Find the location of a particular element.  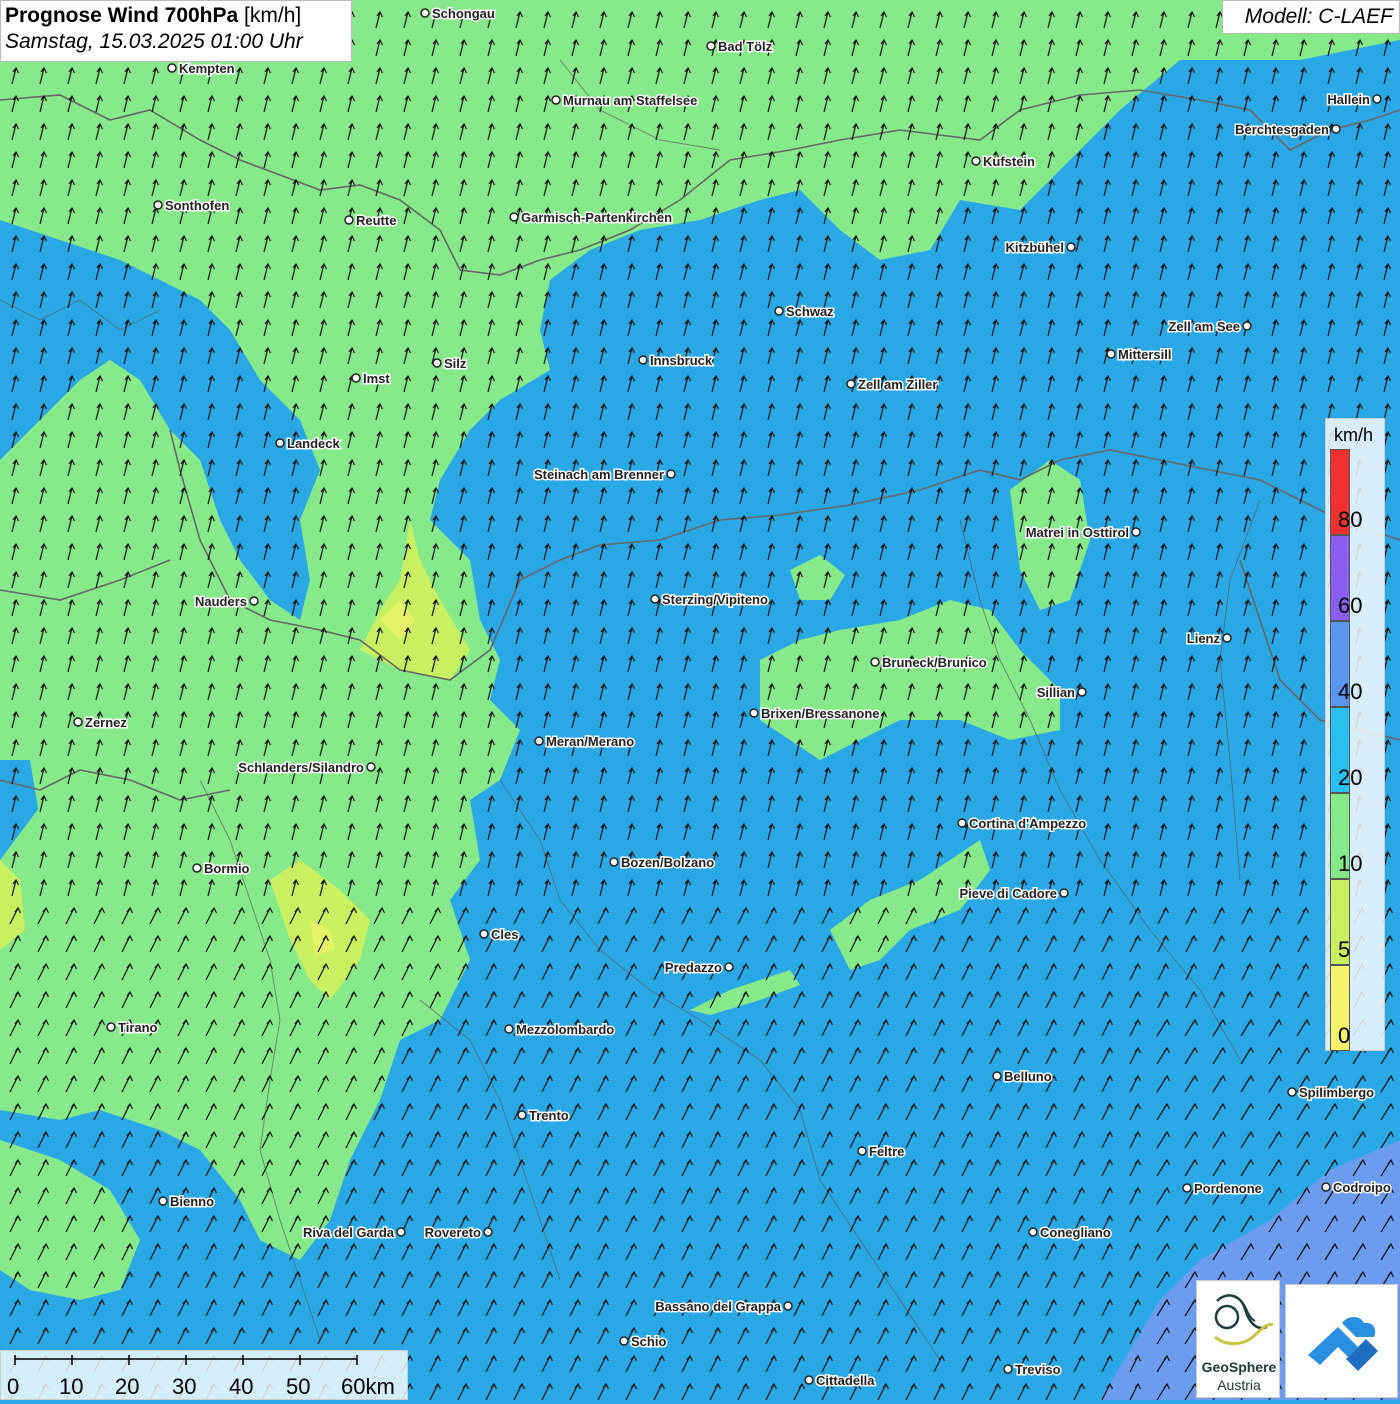

city-bruneck-brunico: Bruneck/Brunico is located at coordinates (929, 663).